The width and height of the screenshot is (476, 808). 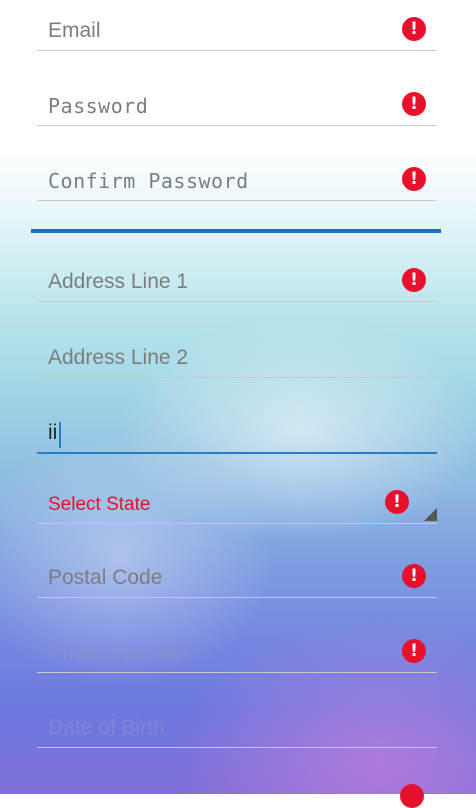 What do you see at coordinates (106, 727) in the screenshot?
I see `date-of-birth-placeholder: Date of Birth` at bounding box center [106, 727].